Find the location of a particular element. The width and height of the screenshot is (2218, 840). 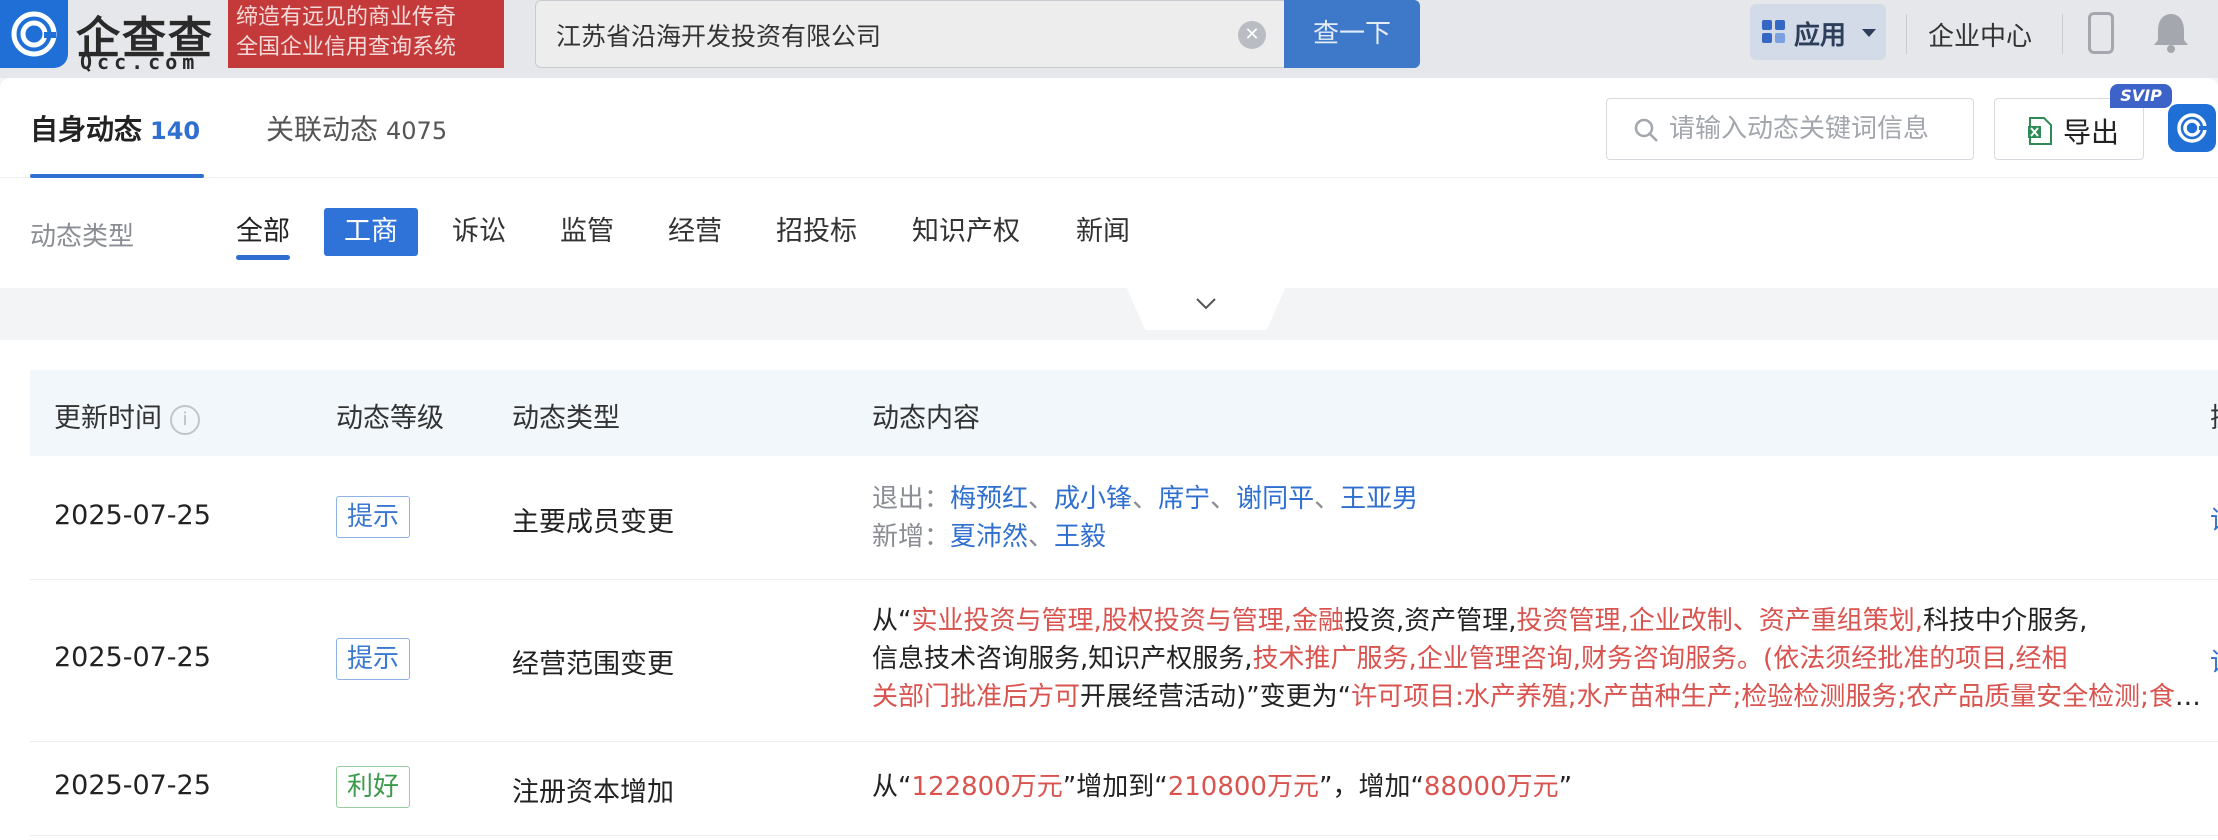

tab-self-count: 140 is located at coordinates (175, 131).